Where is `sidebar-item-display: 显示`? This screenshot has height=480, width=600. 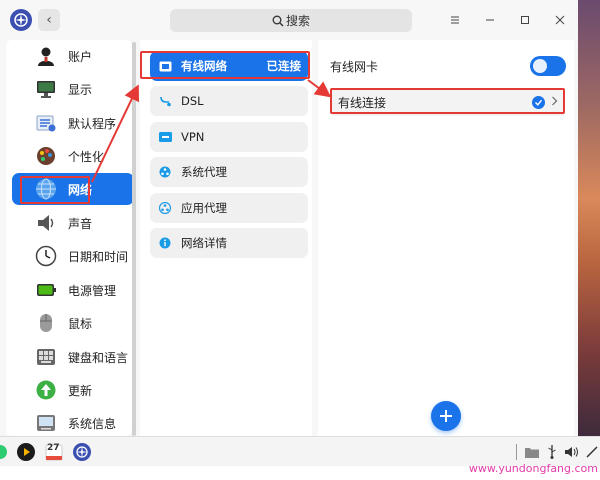
sidebar-item-display: 显示 is located at coordinates (73, 89).